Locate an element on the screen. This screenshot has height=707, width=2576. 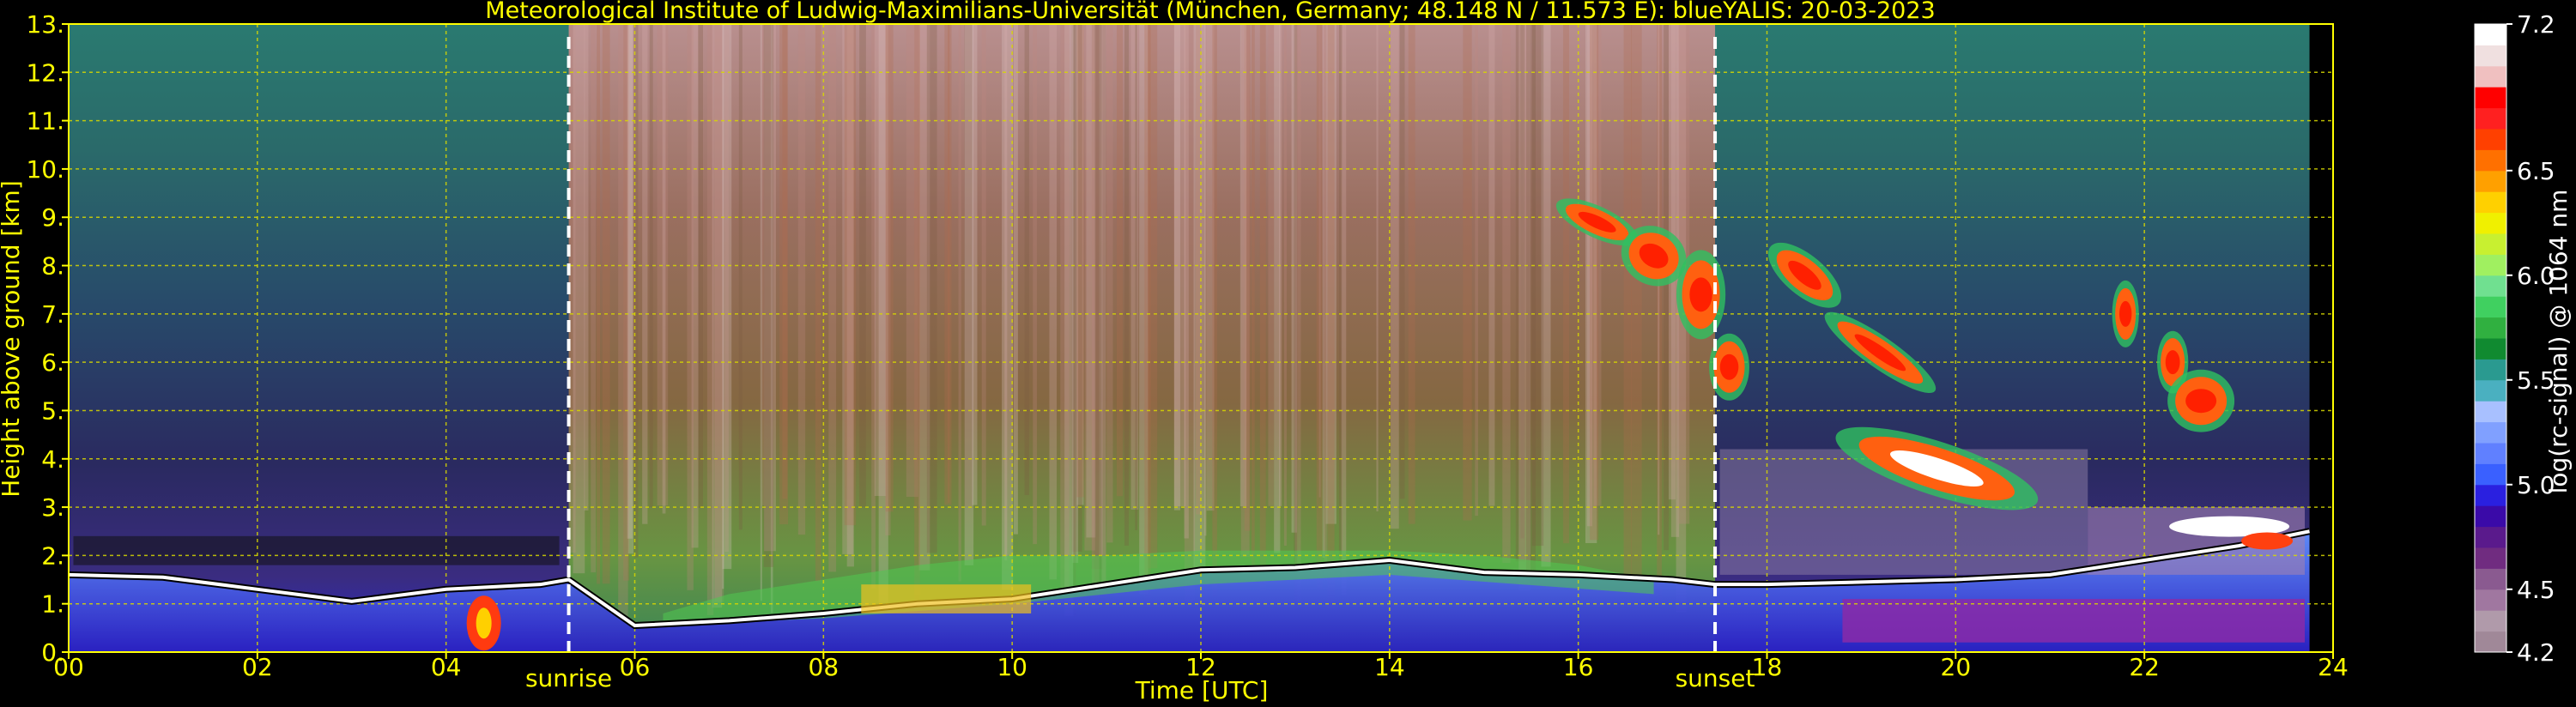
x-tick-label: 16 is located at coordinates (1578, 667).